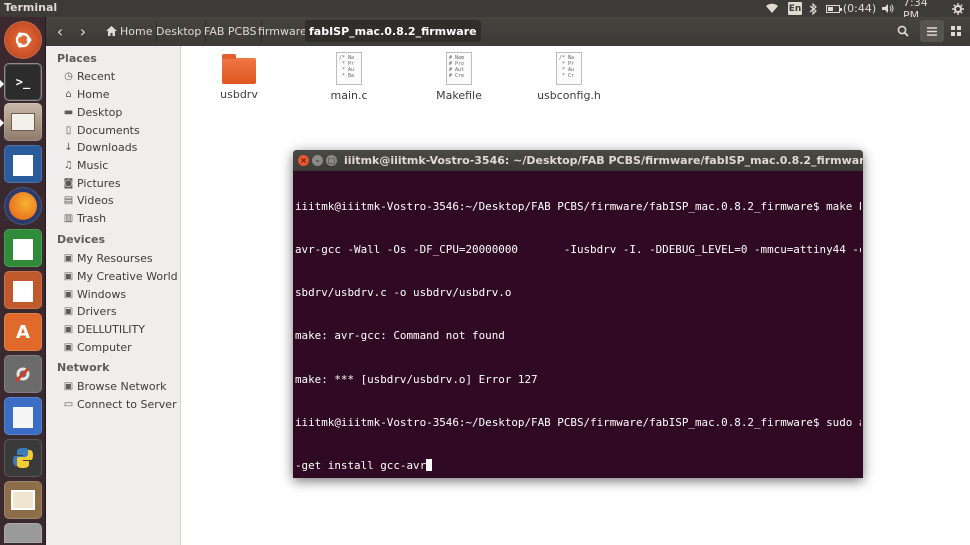 The width and height of the screenshot is (970, 545). Describe the element at coordinates (924, 11) in the screenshot. I see `clock: 7:34 PM` at that location.